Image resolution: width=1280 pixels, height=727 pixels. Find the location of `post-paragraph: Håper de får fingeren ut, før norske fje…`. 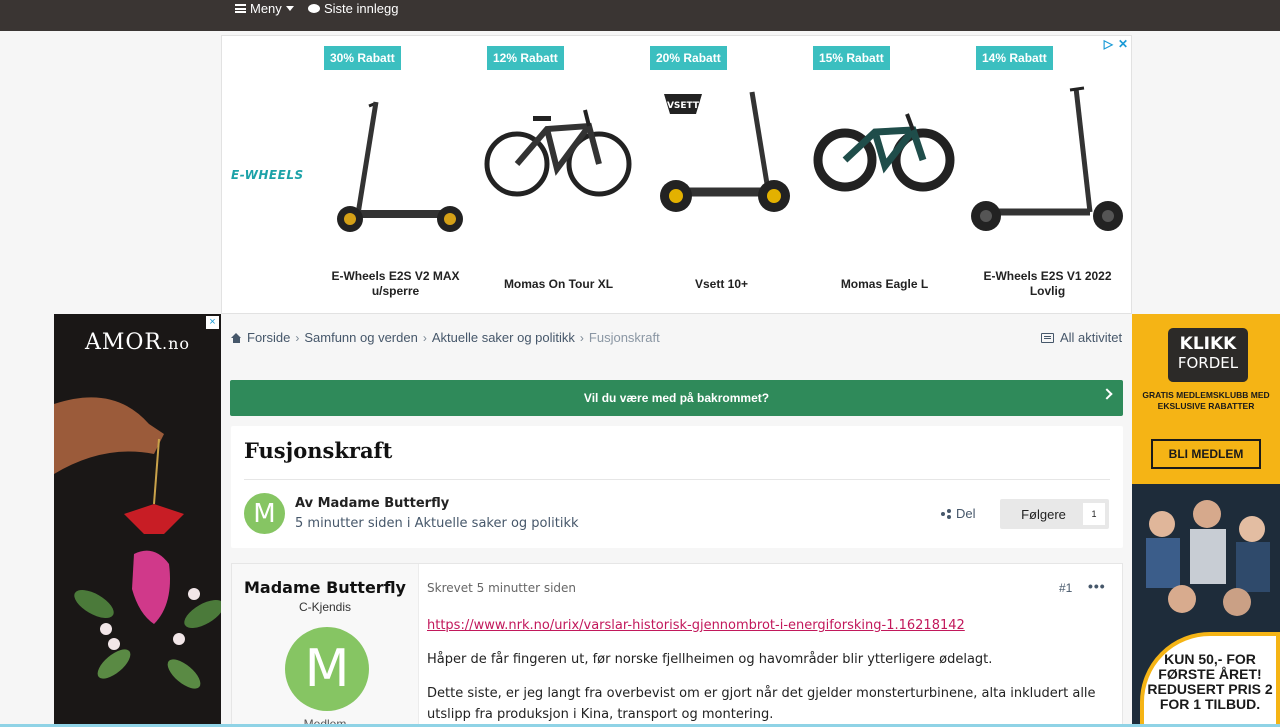

post-paragraph: Håper de får fingeren ut, før norske fje… is located at coordinates (710, 659).